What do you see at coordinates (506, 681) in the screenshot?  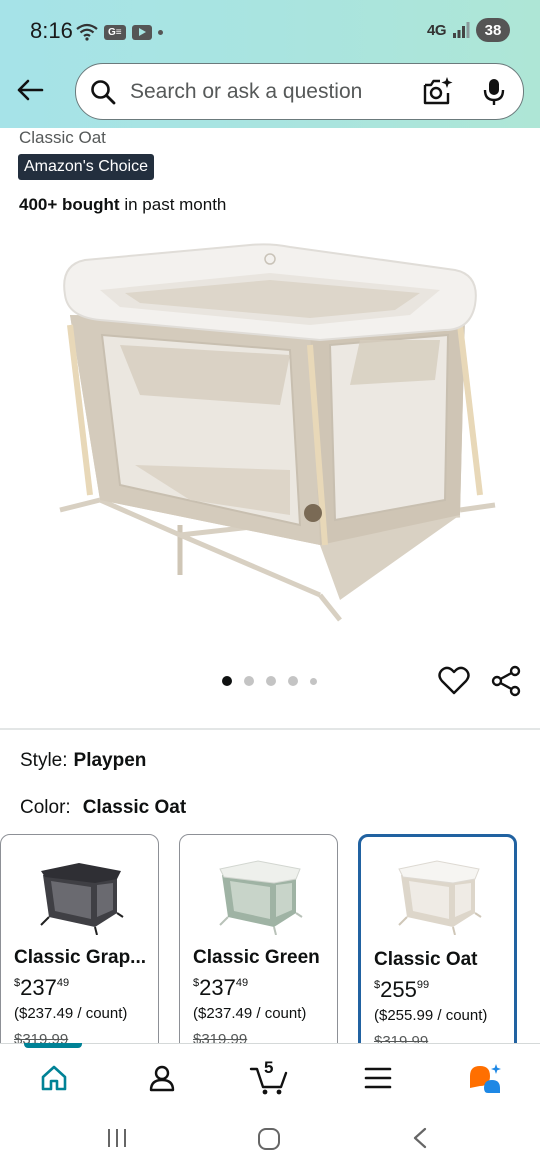 I see `share-icon` at bounding box center [506, 681].